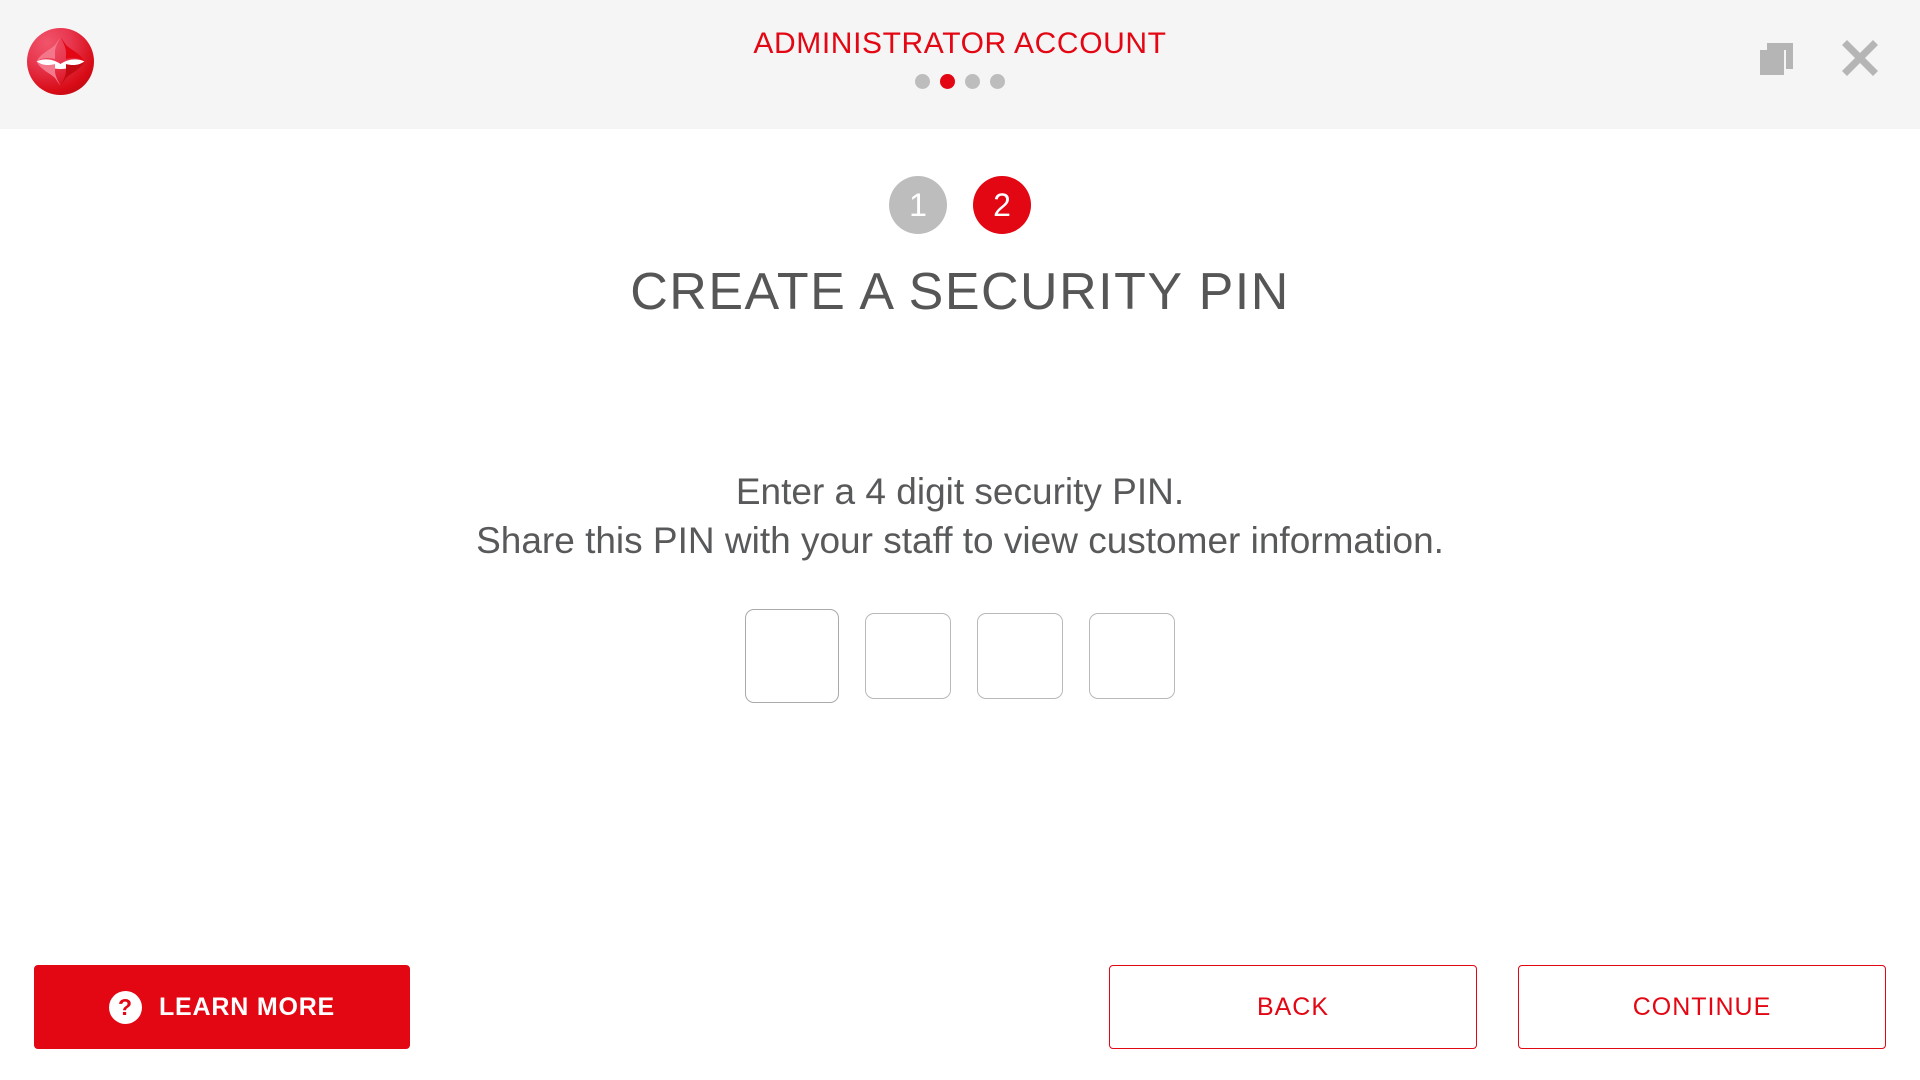  I want to click on learn-more-button: ? LEARN MORE, so click(222, 1007).